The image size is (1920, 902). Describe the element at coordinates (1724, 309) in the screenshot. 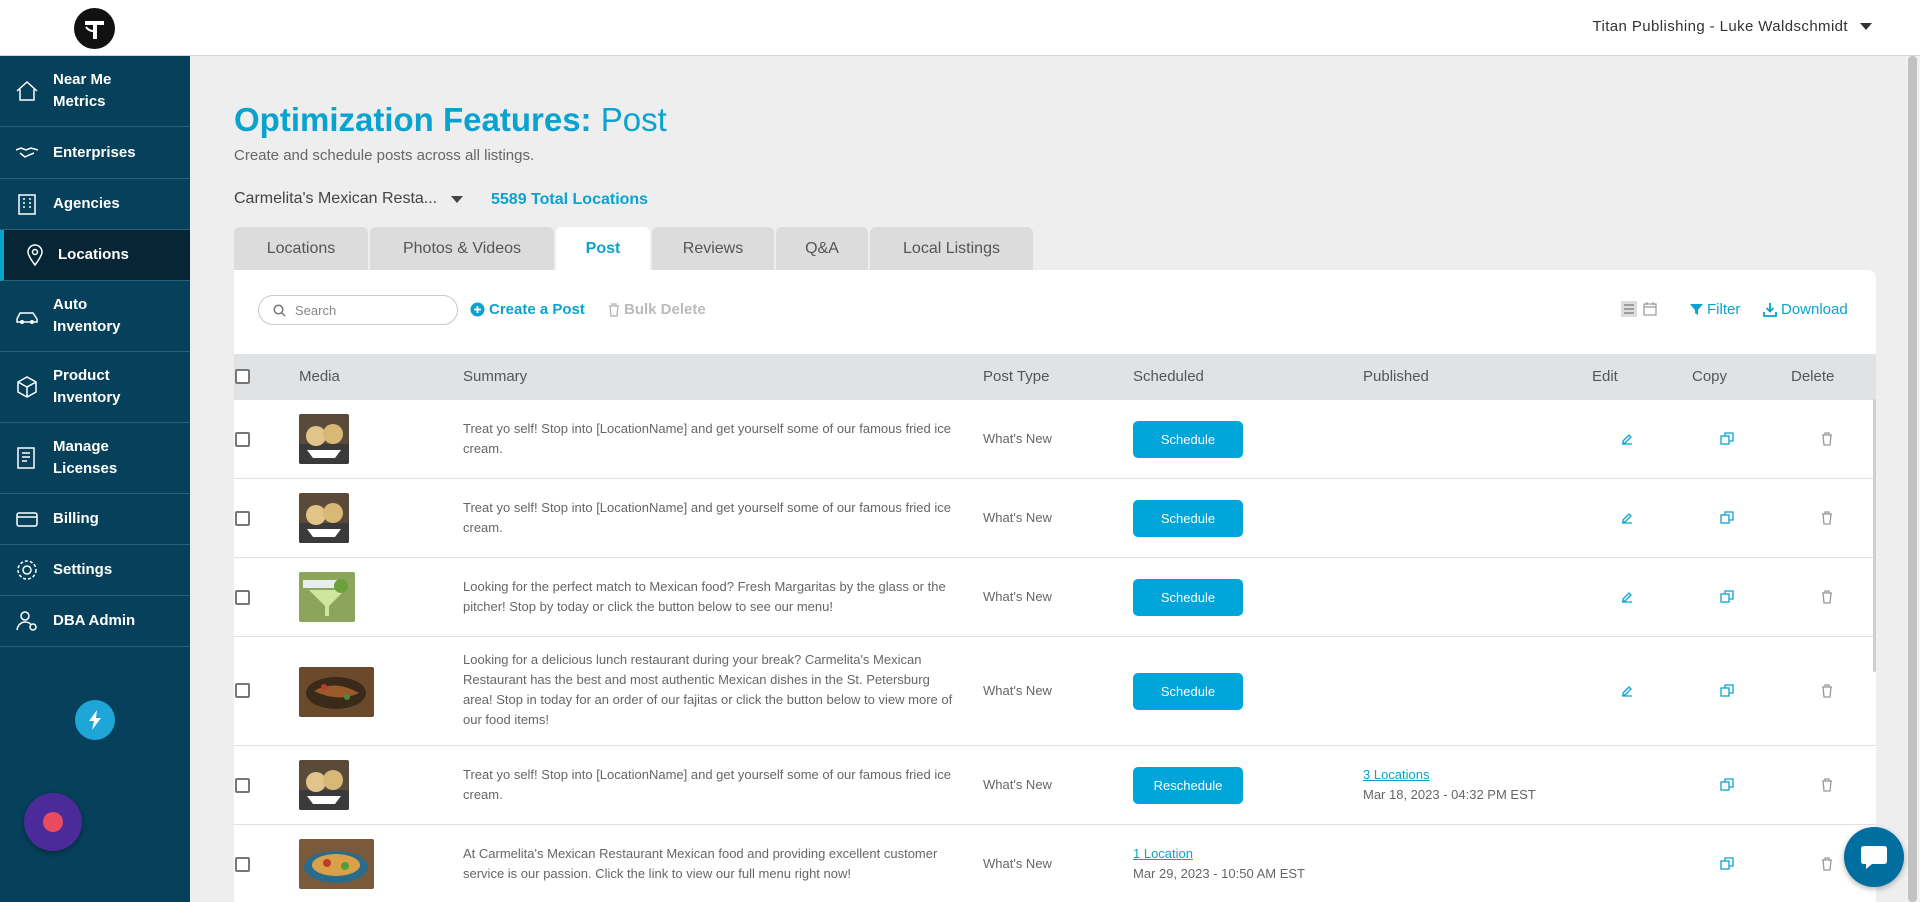

I see `filter-label: Filter` at that location.